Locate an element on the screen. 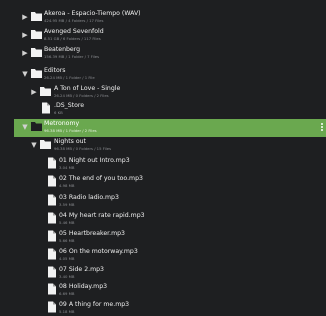 The height and width of the screenshot is (316, 326). tree-row-name: Avenged Sevenfold is located at coordinates (74, 31).